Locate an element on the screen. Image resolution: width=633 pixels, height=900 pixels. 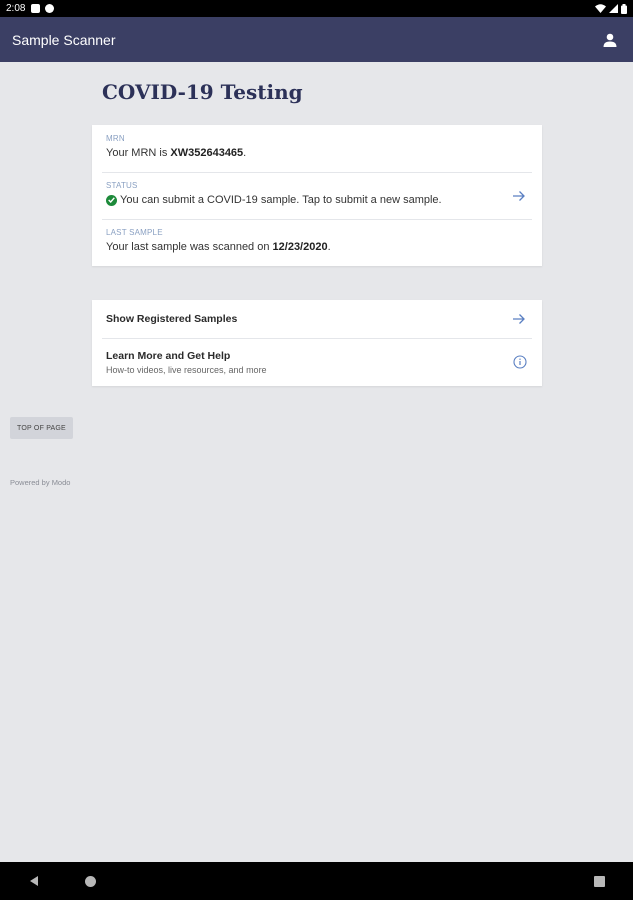
signal-icon is located at coordinates (613, 8).